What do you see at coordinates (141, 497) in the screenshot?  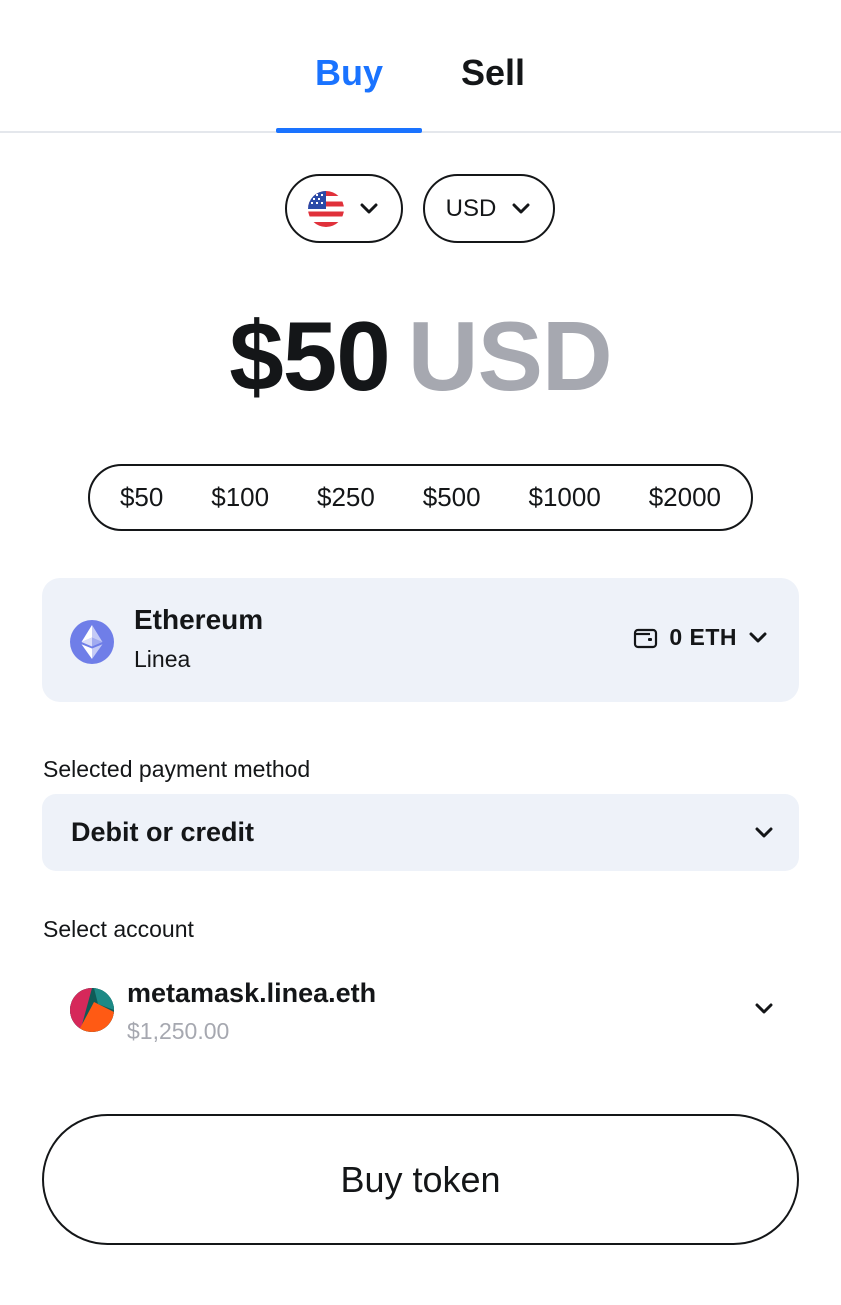 I see `quick-amount-50: $50` at bounding box center [141, 497].